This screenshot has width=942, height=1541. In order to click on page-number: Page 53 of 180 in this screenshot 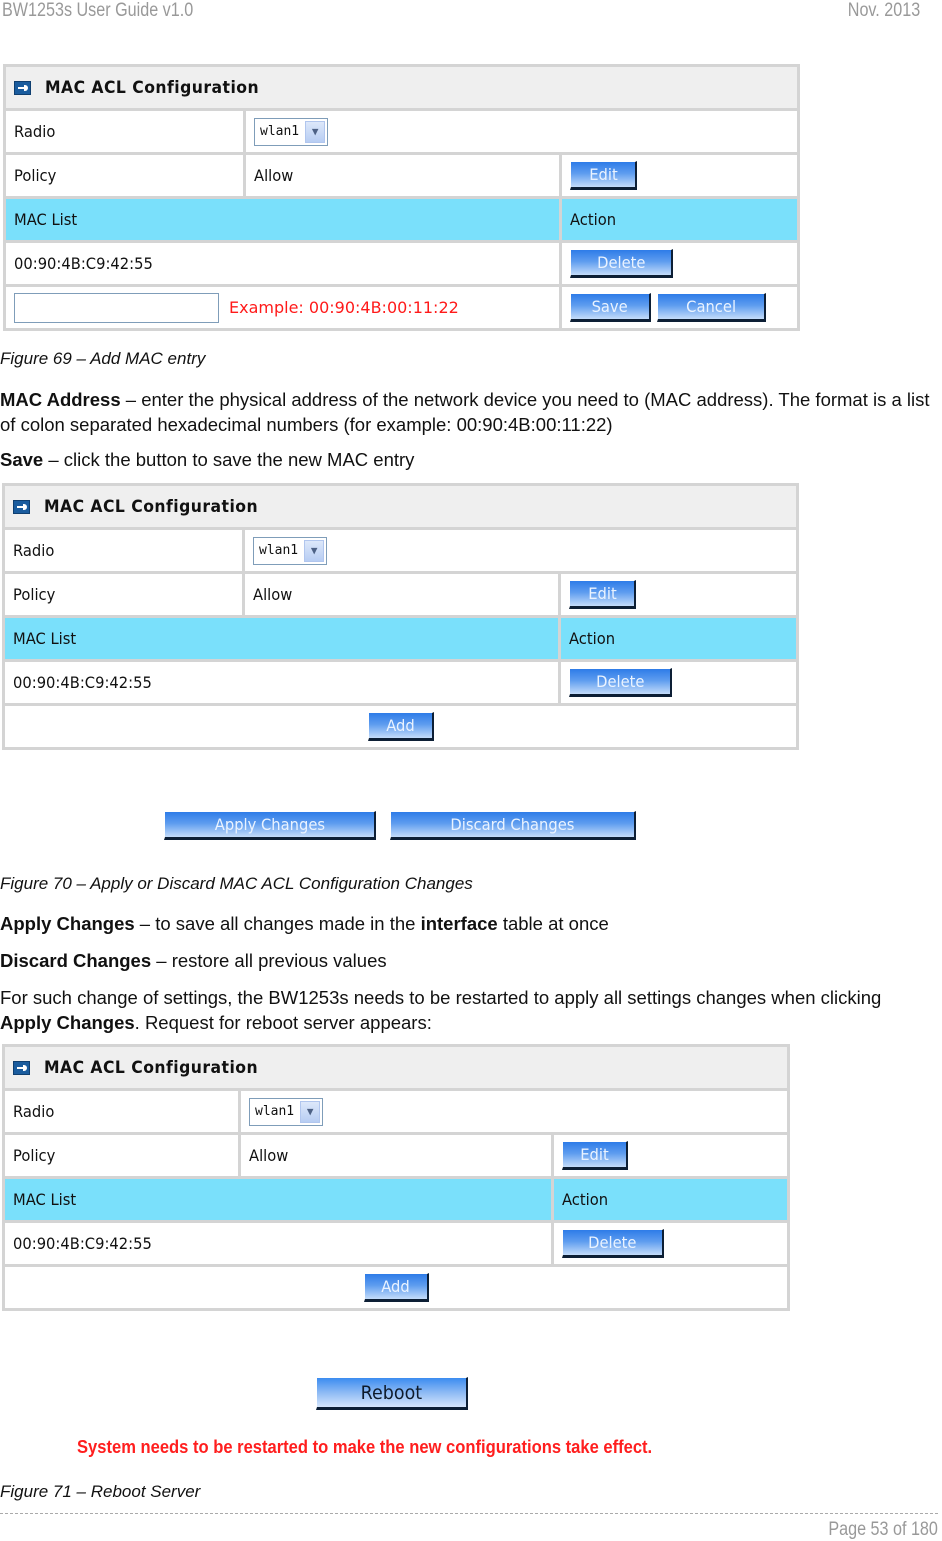, I will do `click(883, 1529)`.